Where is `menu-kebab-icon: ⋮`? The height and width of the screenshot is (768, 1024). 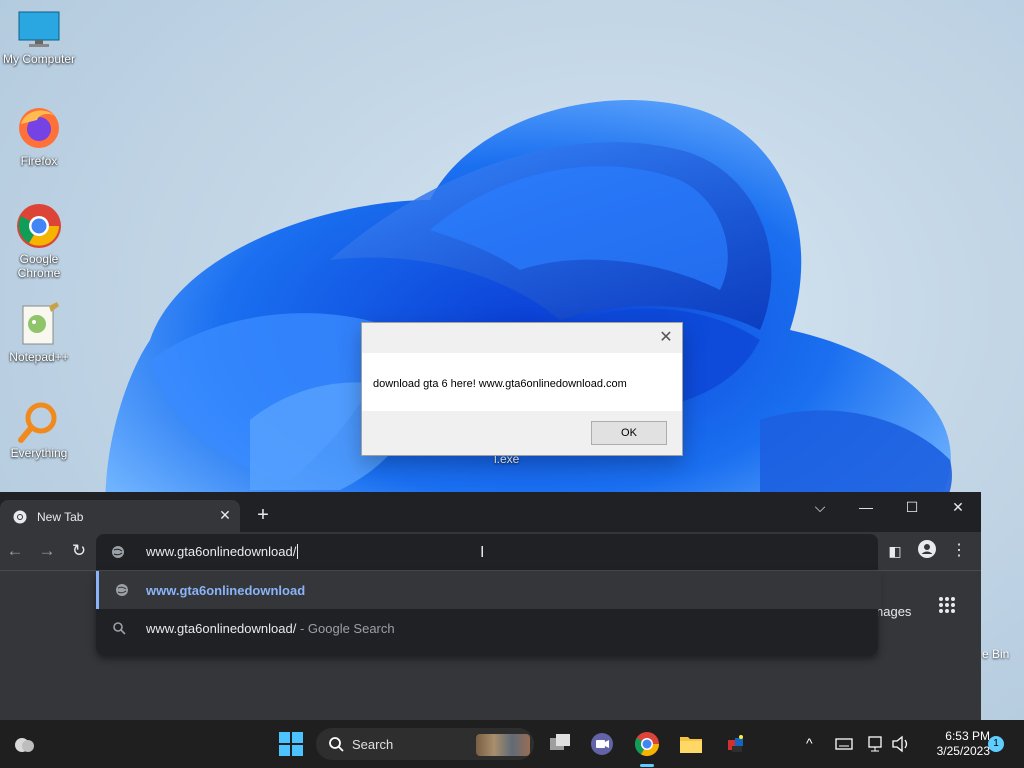 menu-kebab-icon: ⋮ is located at coordinates (959, 551).